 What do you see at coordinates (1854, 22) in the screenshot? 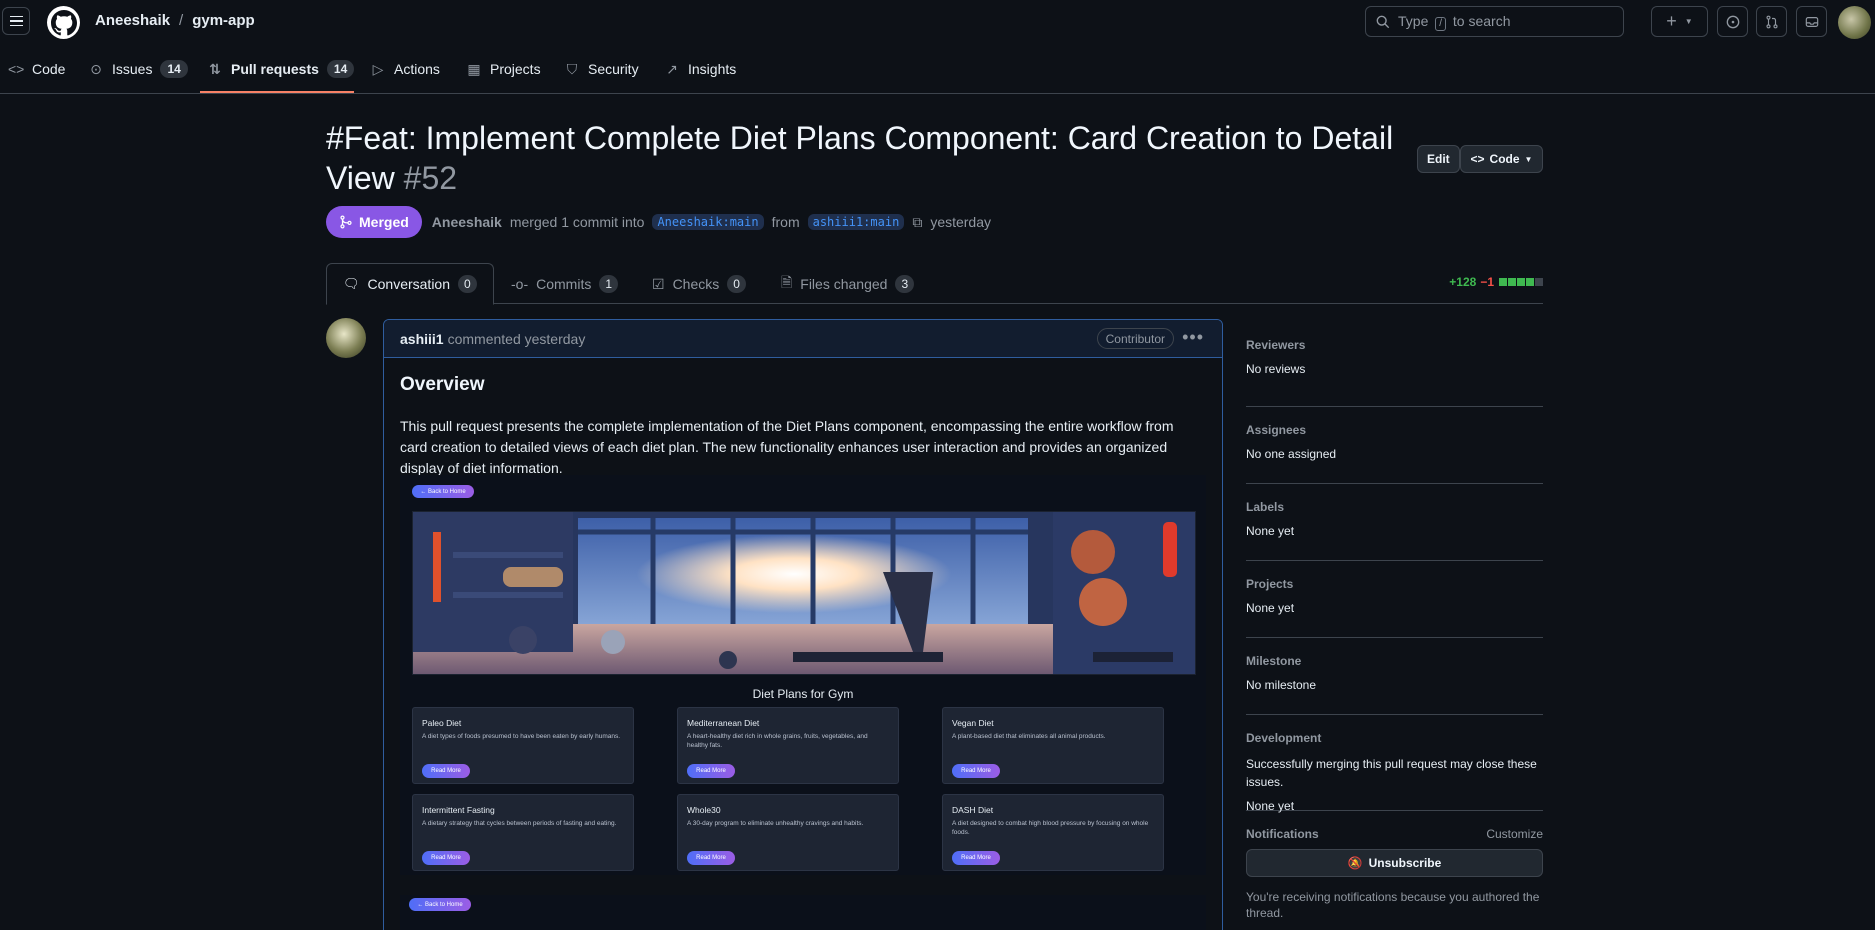
I see `user-avatar` at bounding box center [1854, 22].